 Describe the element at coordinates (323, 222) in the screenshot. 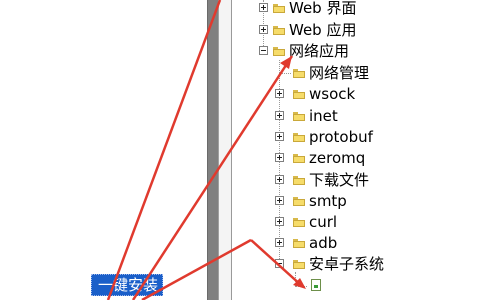

I see `tree-item-label: curl` at that location.